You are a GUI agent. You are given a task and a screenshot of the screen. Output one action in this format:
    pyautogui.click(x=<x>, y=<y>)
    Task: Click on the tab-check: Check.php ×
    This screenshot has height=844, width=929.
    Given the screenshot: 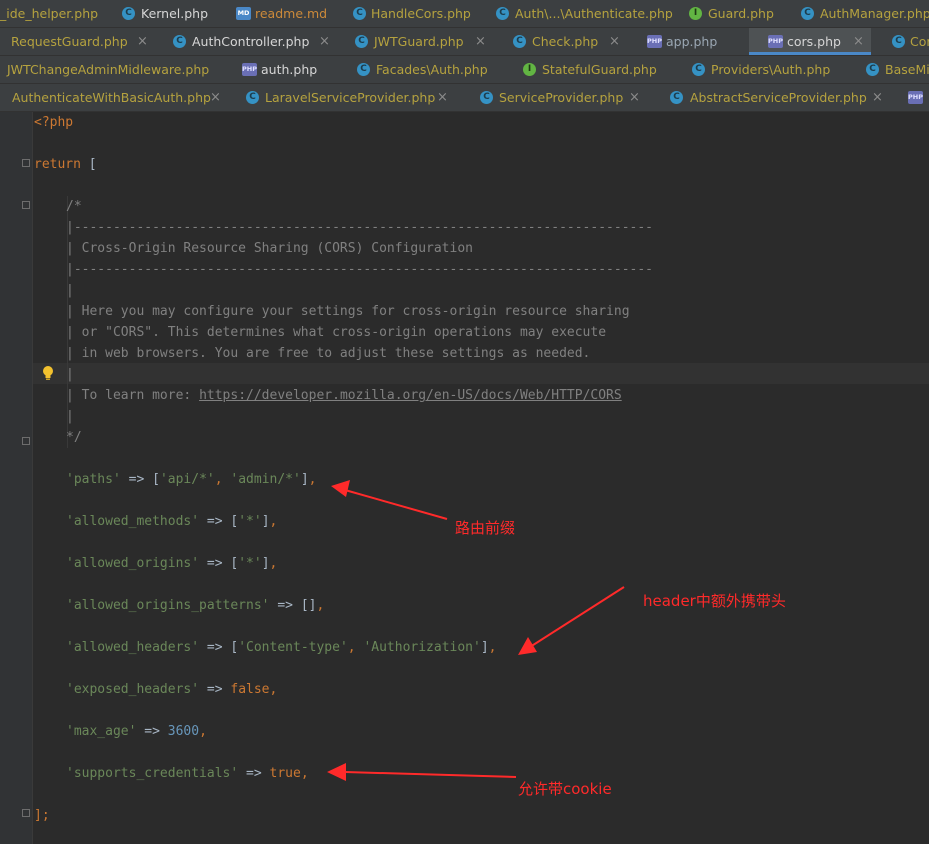 What is the action you would take?
    pyautogui.click(x=560, y=41)
    